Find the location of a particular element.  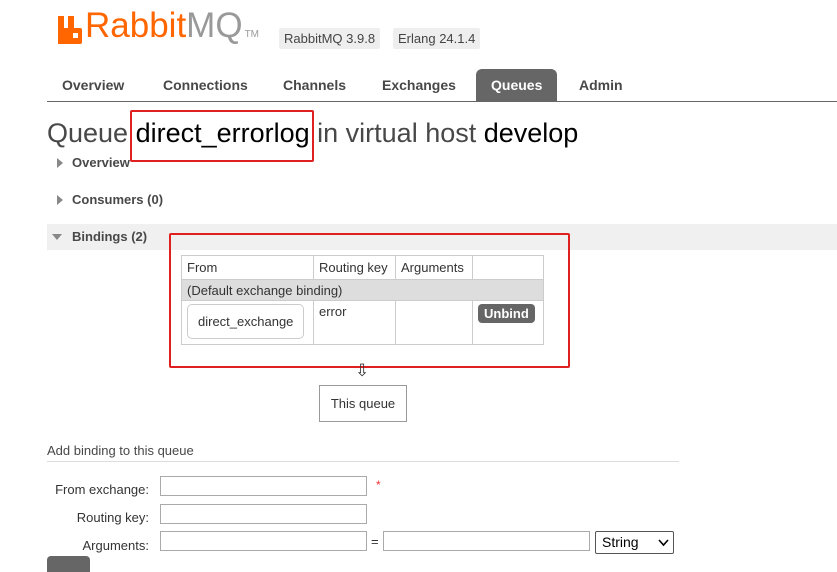

down-arrow-icon: ⇩ is located at coordinates (362, 370).